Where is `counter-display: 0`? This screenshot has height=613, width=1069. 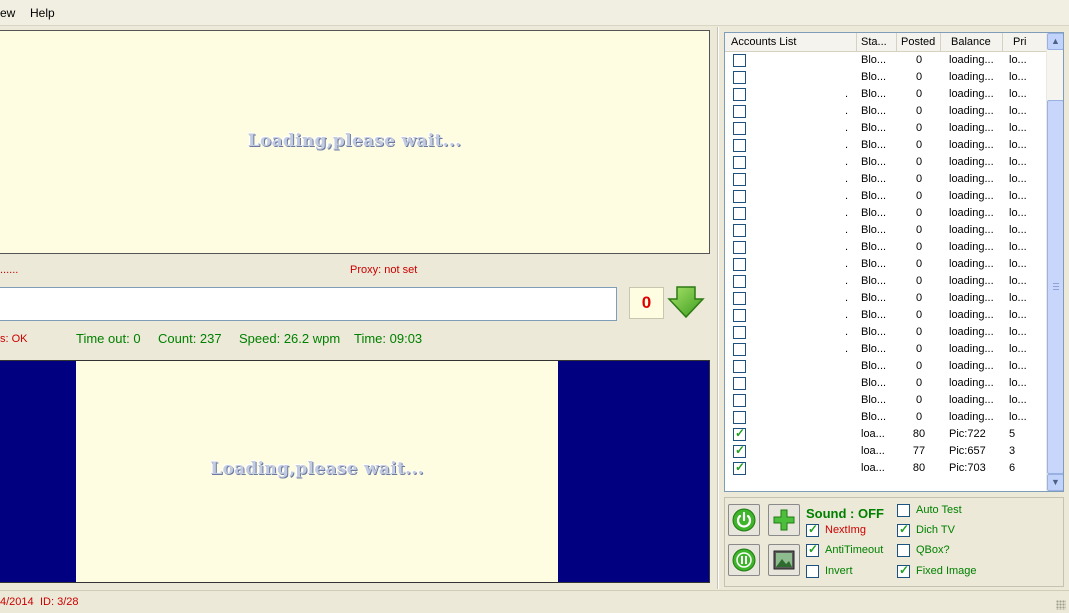 counter-display: 0 is located at coordinates (646, 303).